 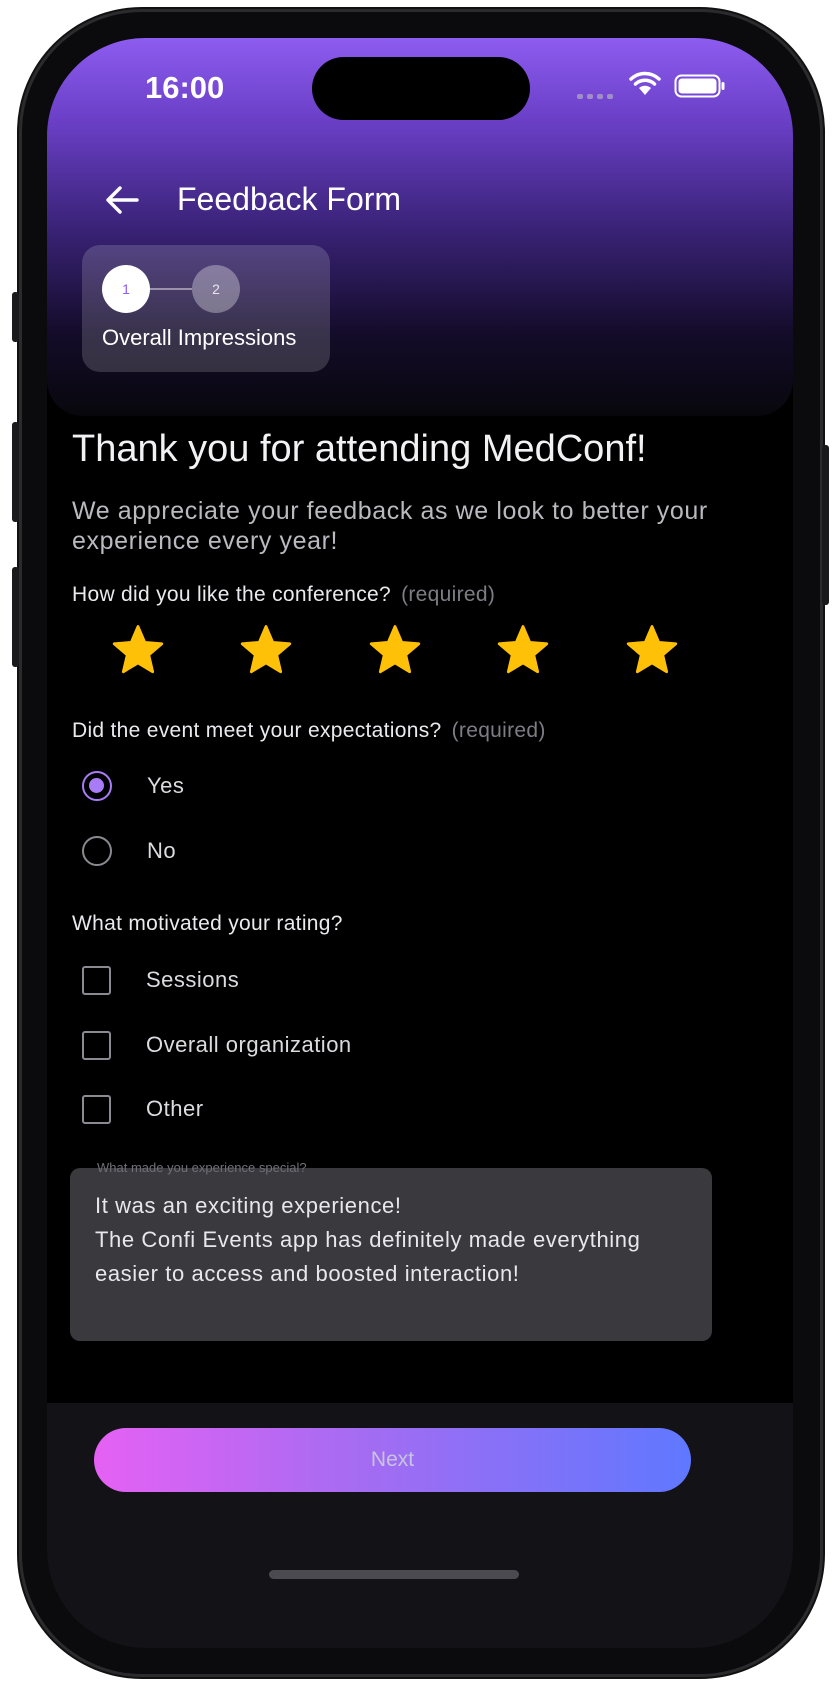 I want to click on rating-question-text: How did you like the conference?, so click(x=231, y=594).